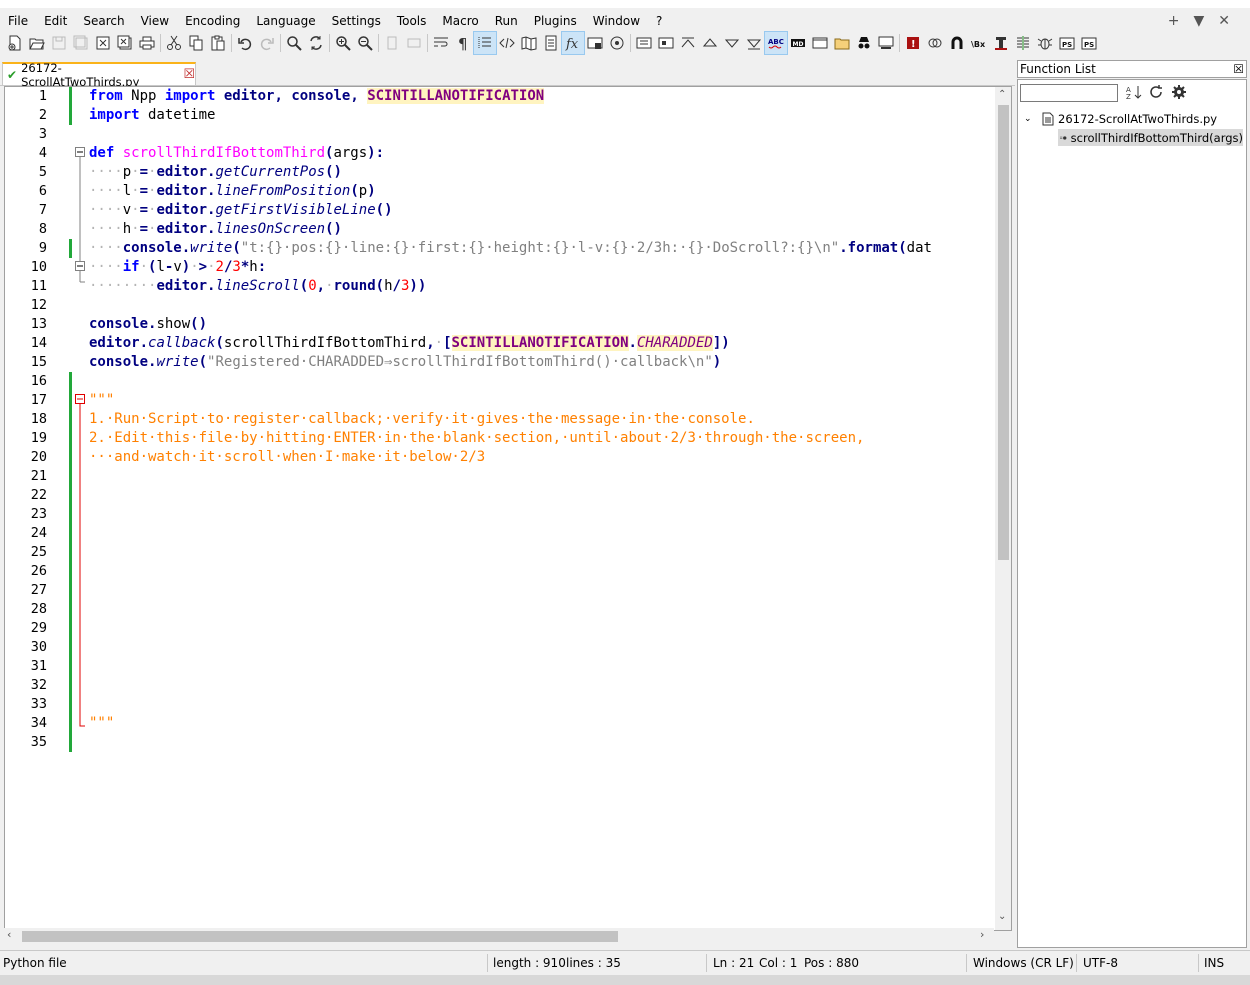 The height and width of the screenshot is (985, 1250). What do you see at coordinates (174, 43) in the screenshot?
I see `cut-icon` at bounding box center [174, 43].